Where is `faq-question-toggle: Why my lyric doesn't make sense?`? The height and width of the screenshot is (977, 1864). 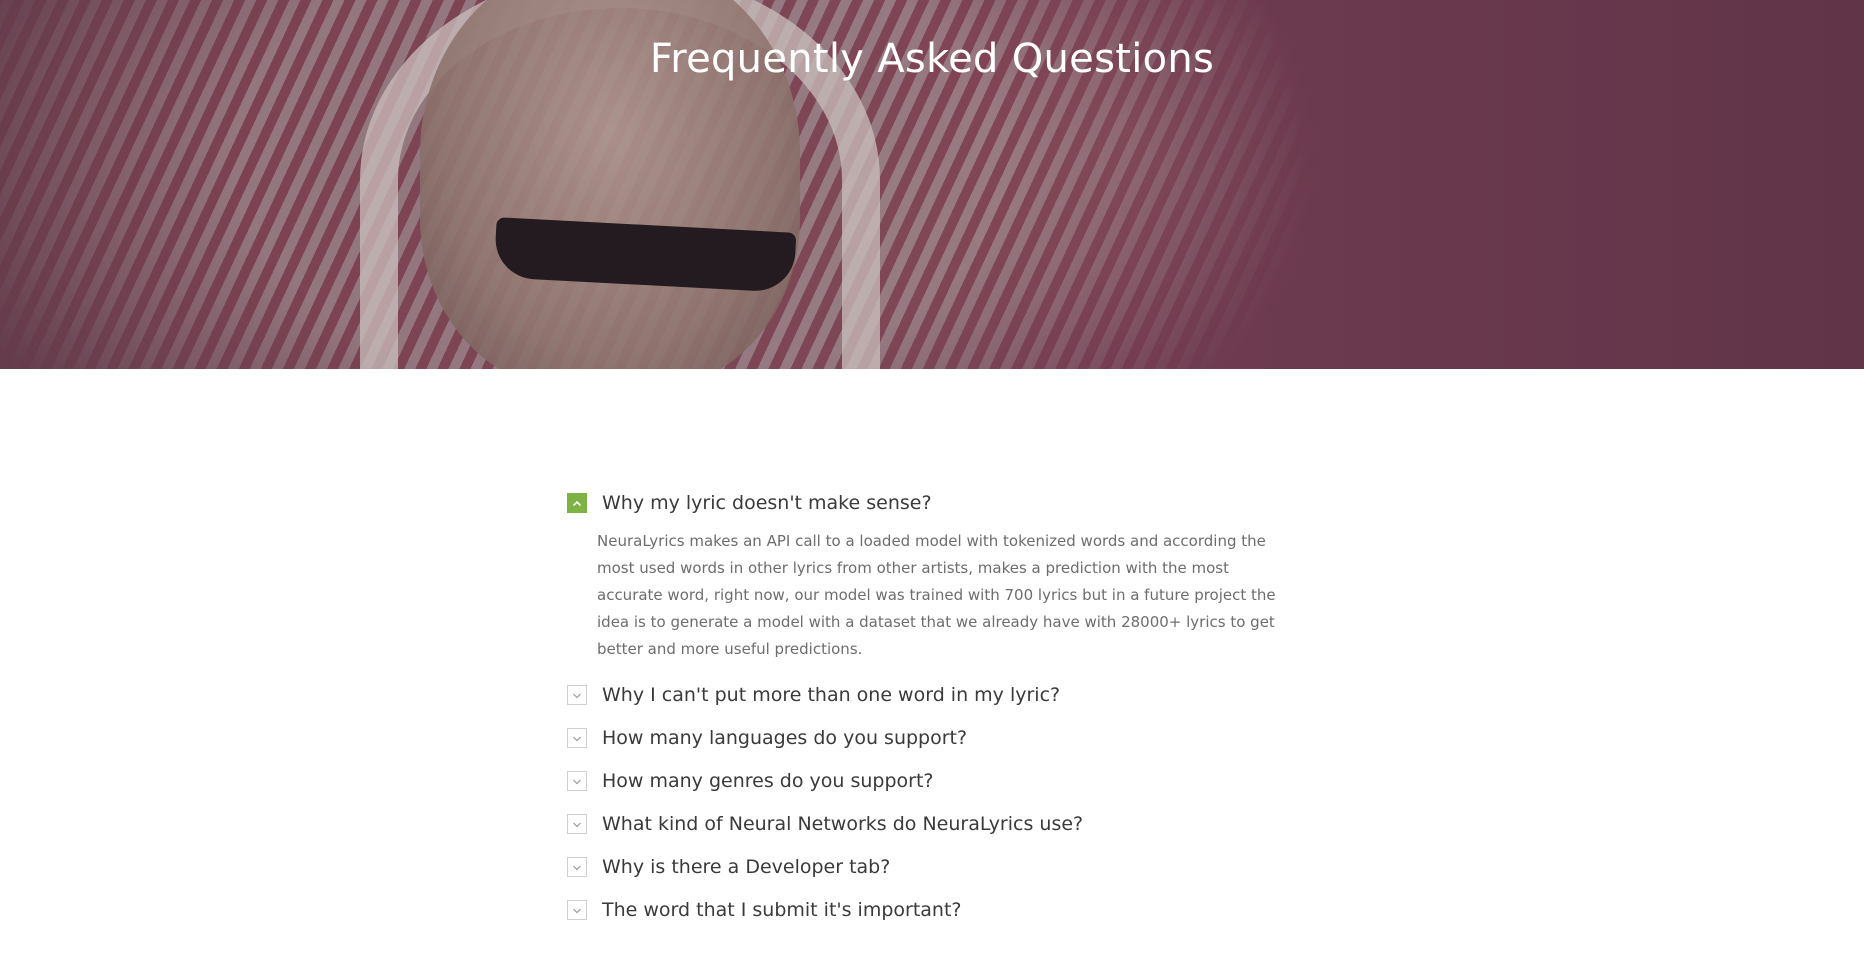 faq-question-toggle: Why my lyric doesn't make sense? is located at coordinates (927, 503).